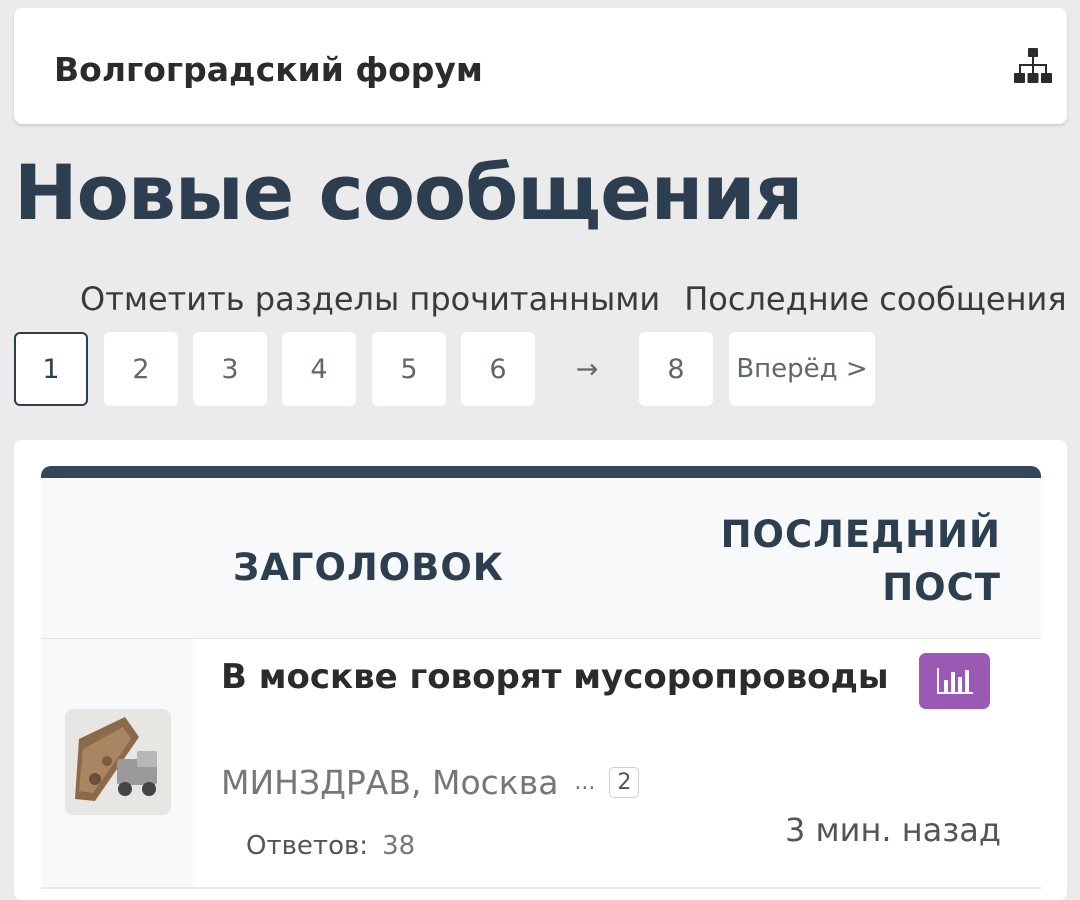  Describe the element at coordinates (389, 782) in the screenshot. I see `topic-author: МИНЗДРАВ, Москва` at that location.